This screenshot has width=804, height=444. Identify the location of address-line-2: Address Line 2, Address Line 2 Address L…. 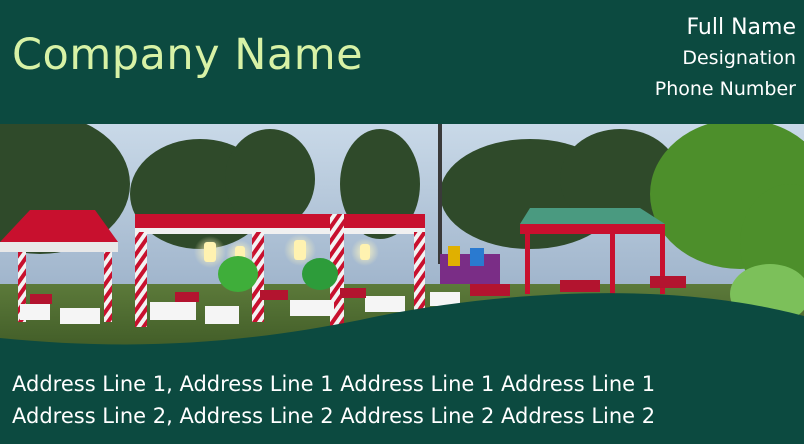
(334, 416).